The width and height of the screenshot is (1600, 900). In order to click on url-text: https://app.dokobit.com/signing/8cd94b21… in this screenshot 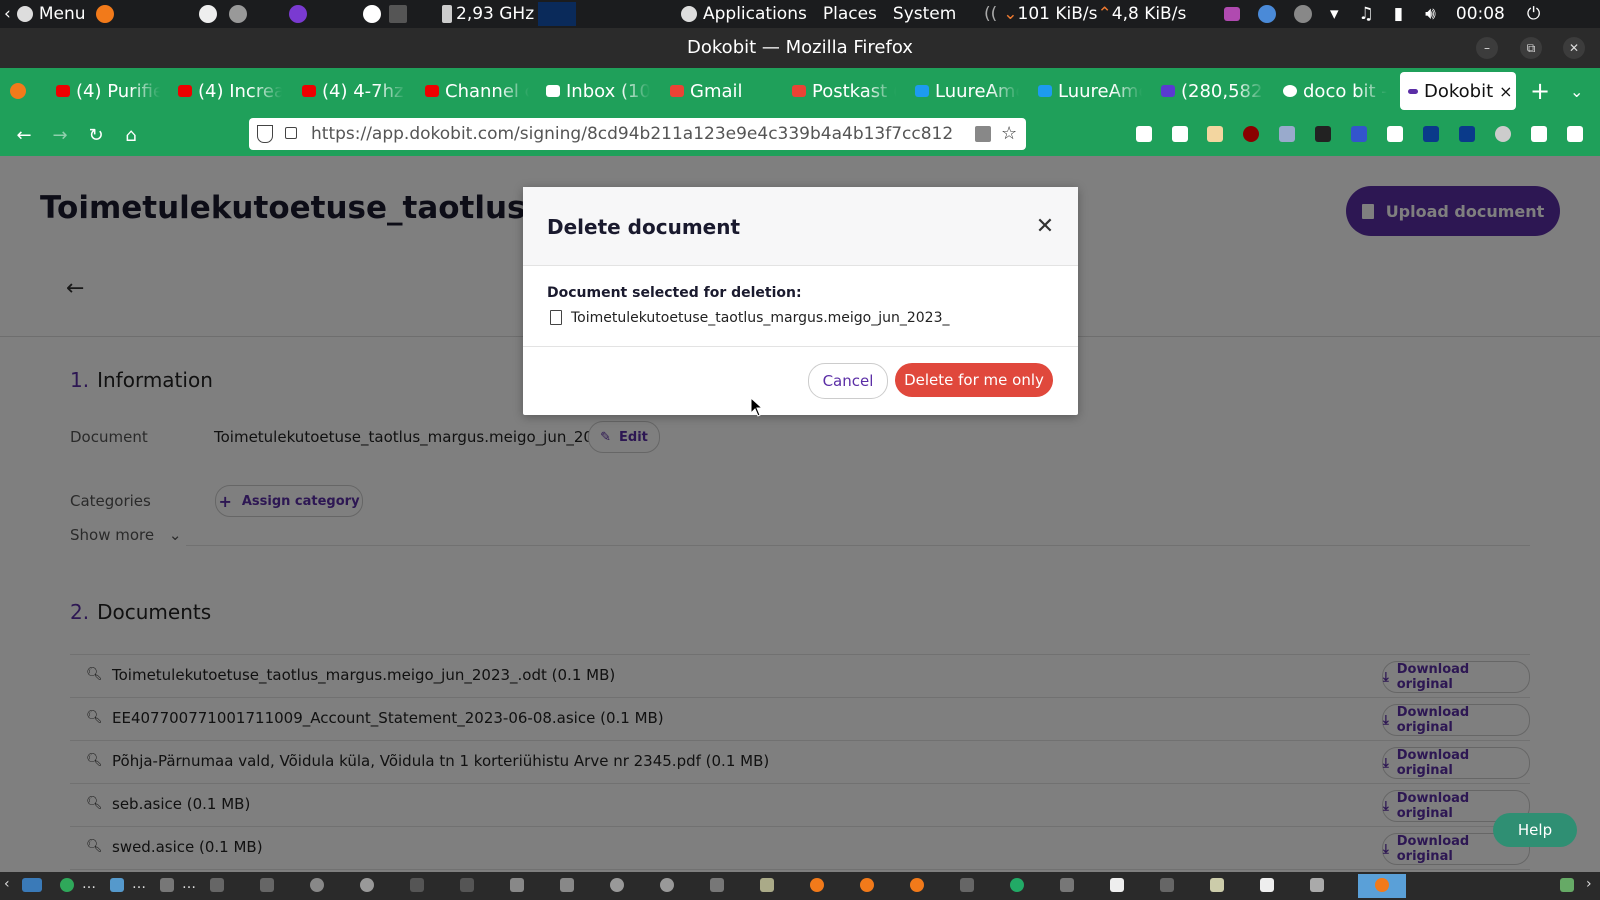, I will do `click(641, 134)`.